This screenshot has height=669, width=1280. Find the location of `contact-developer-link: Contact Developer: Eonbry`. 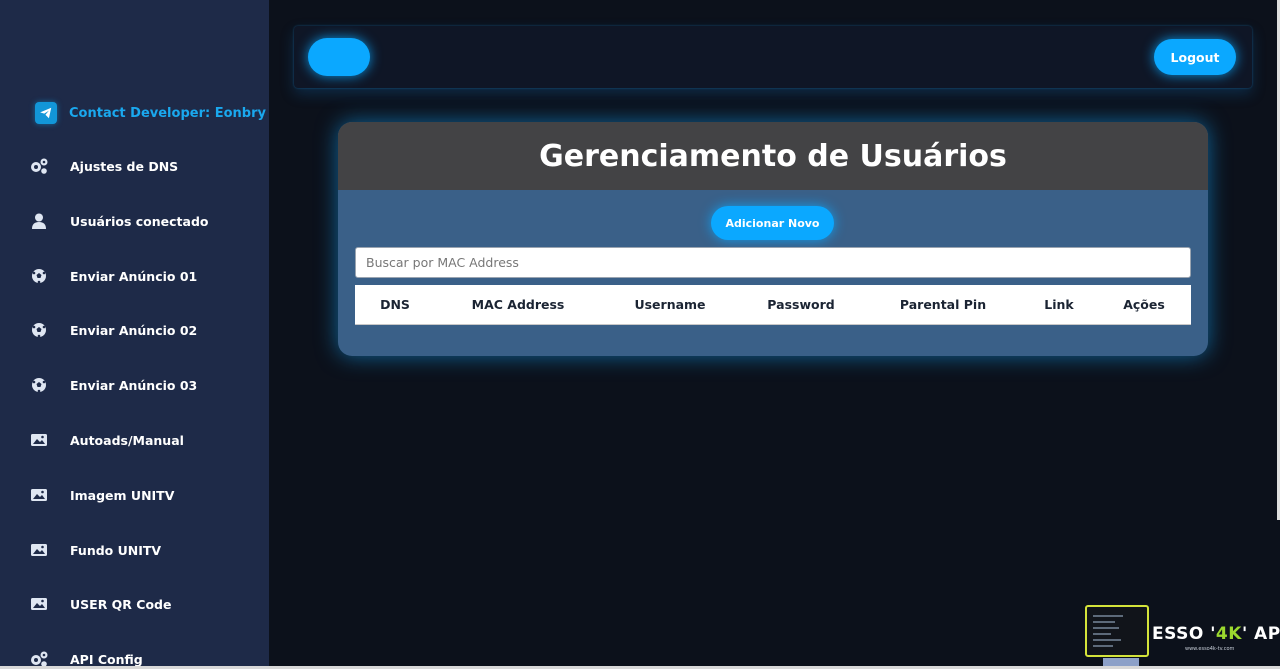

contact-developer-link: Contact Developer: Eonbry is located at coordinates (150, 113).